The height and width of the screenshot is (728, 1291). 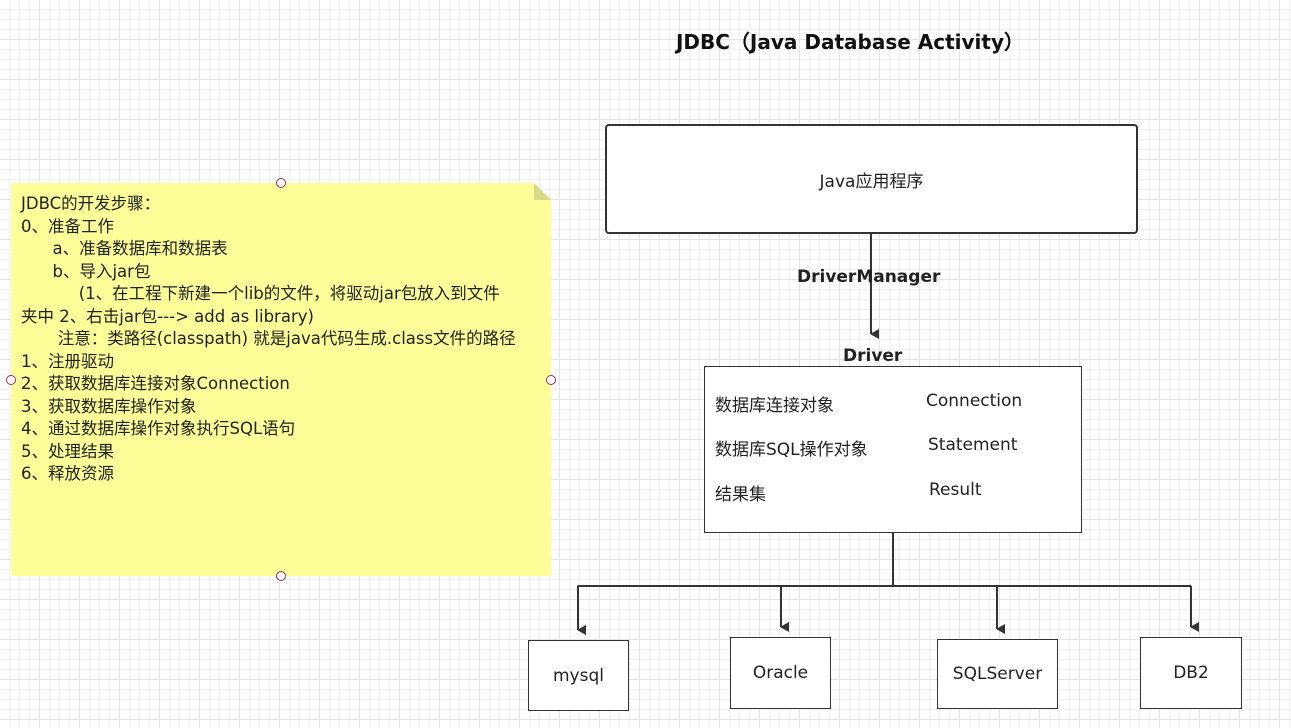 I want to click on db-box-mysql: mysql, so click(x=578, y=675).